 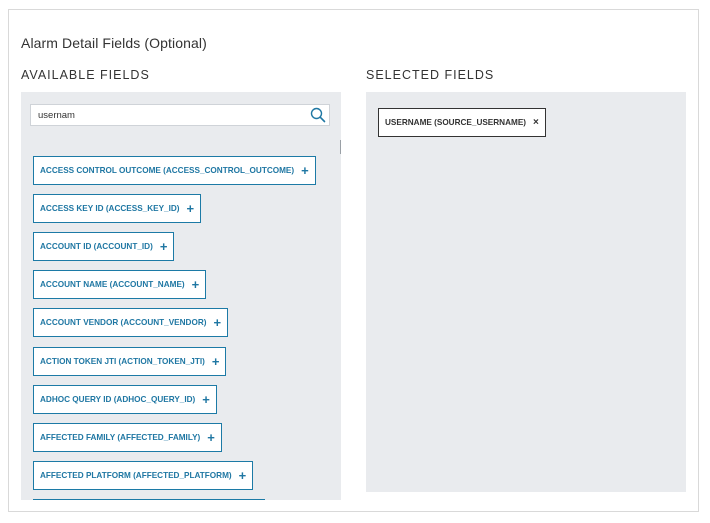 I want to click on field-item-label: ACCOUNT VENDOR (ACCOUNT_VENDOR), so click(x=123, y=322).